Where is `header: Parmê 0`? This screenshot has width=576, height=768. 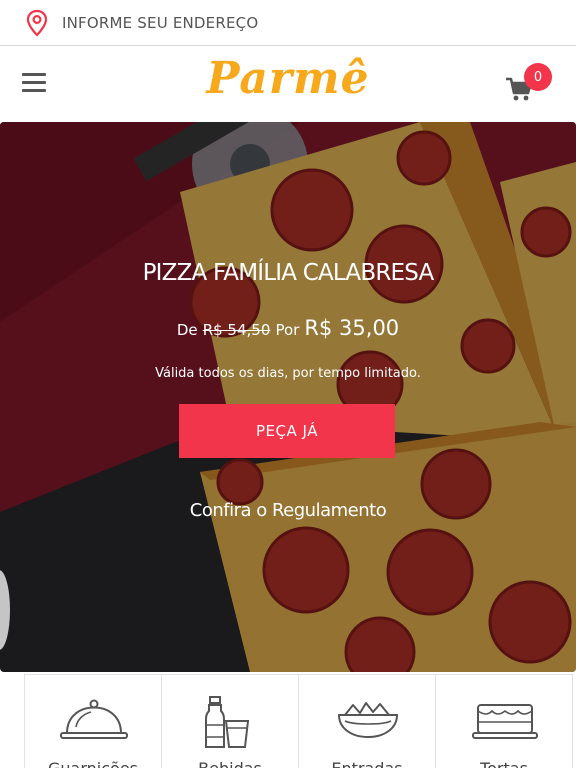
header: Parmê 0 is located at coordinates (288, 84).